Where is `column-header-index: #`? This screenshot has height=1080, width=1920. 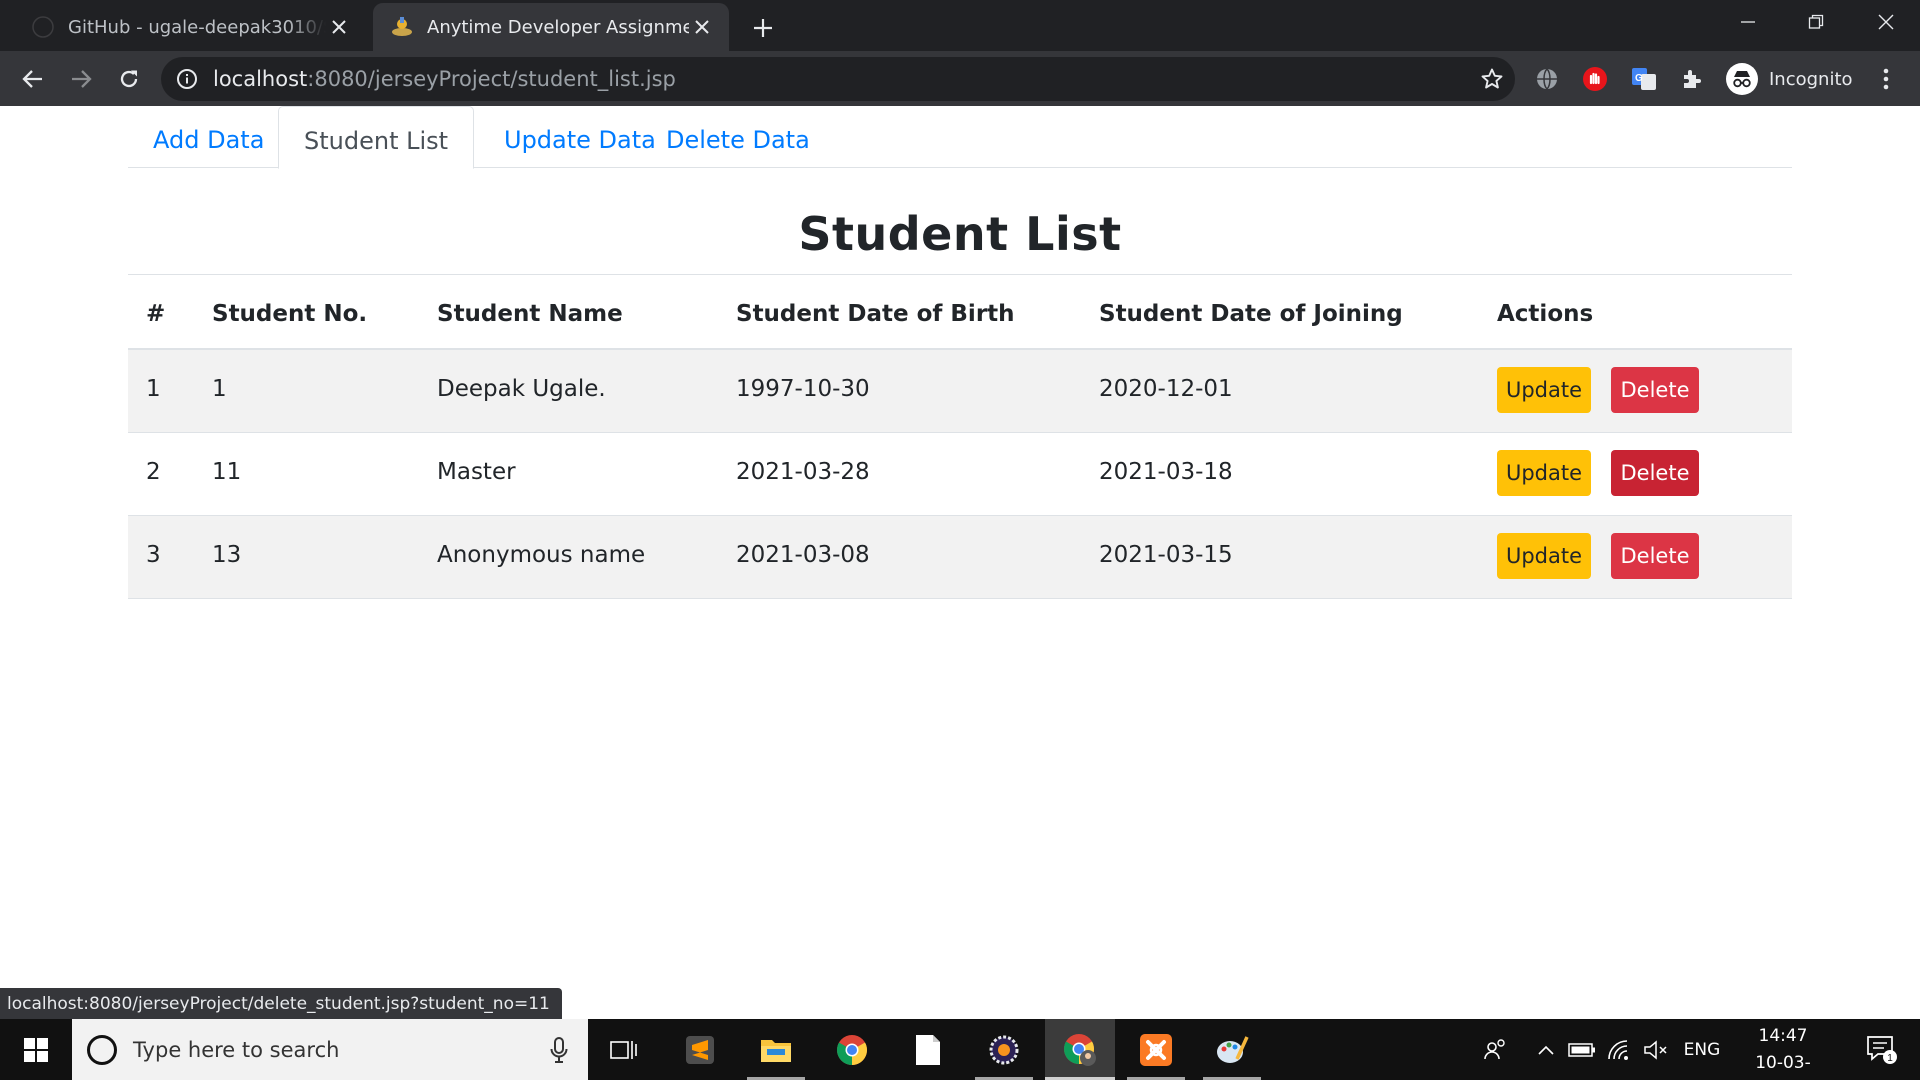
column-header-index: # is located at coordinates (156, 314).